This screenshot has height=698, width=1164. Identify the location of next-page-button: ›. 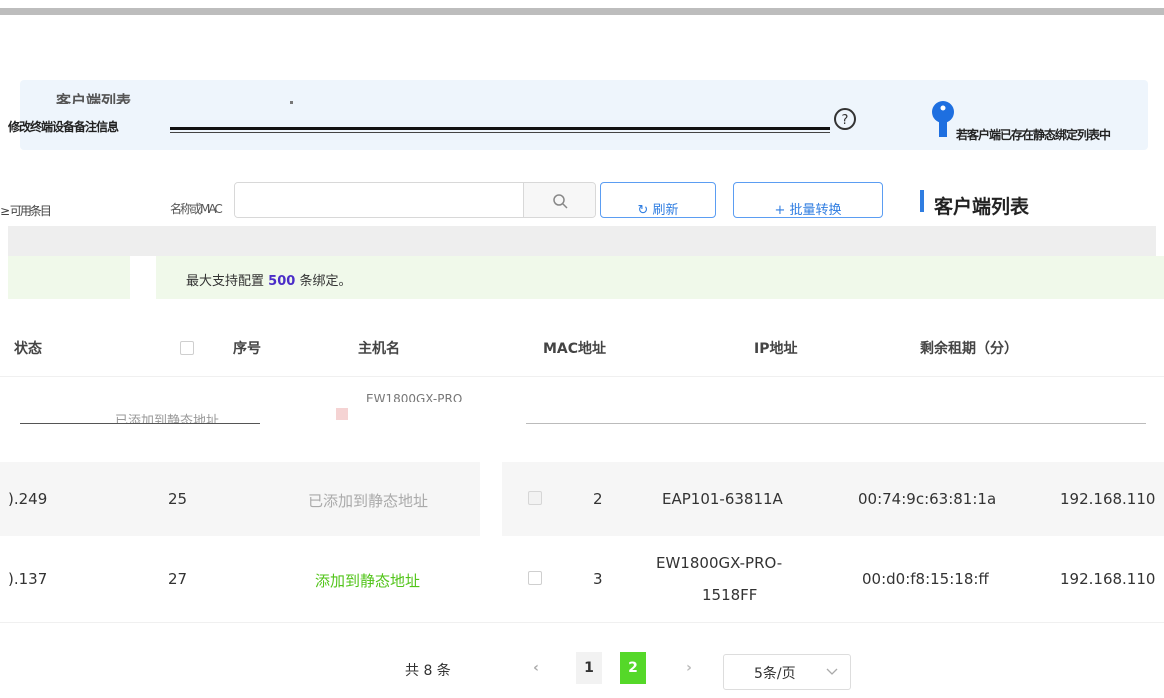
(689, 668).